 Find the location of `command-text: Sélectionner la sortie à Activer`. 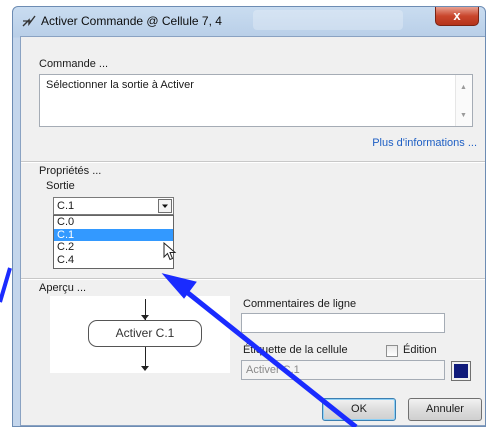

command-text: Sélectionner la sortie à Activer is located at coordinates (120, 85).